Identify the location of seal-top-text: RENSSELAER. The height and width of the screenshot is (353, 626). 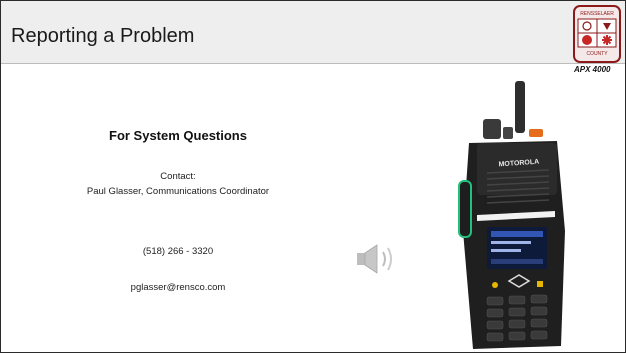
(597, 14).